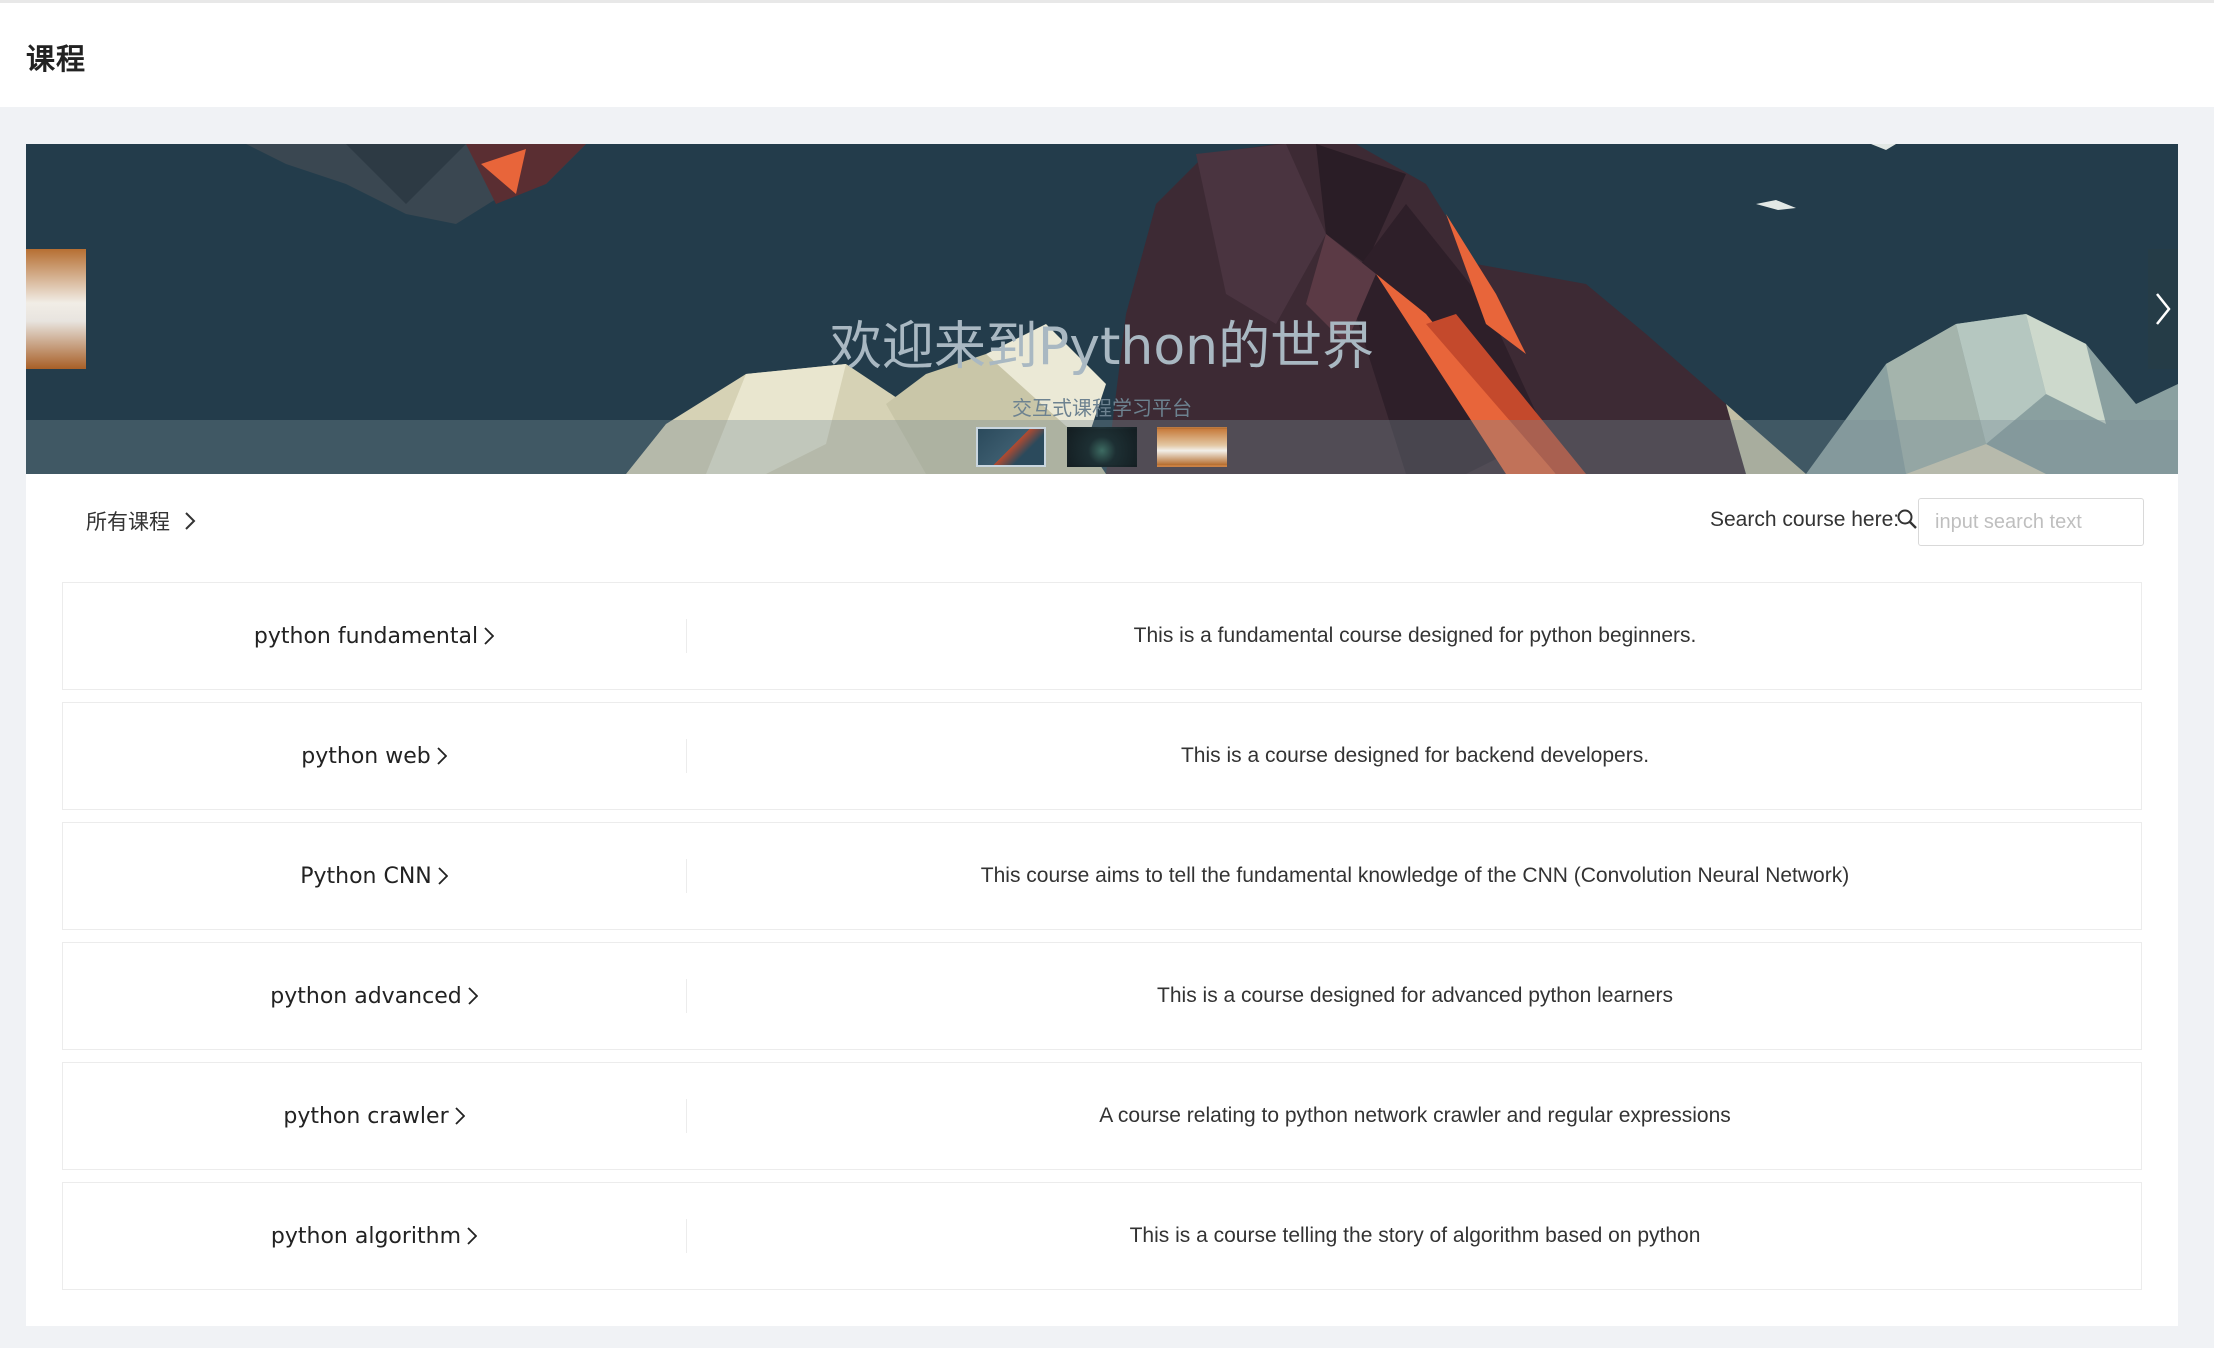 This screenshot has width=2214, height=1348. I want to click on search-icon, so click(1907, 519).